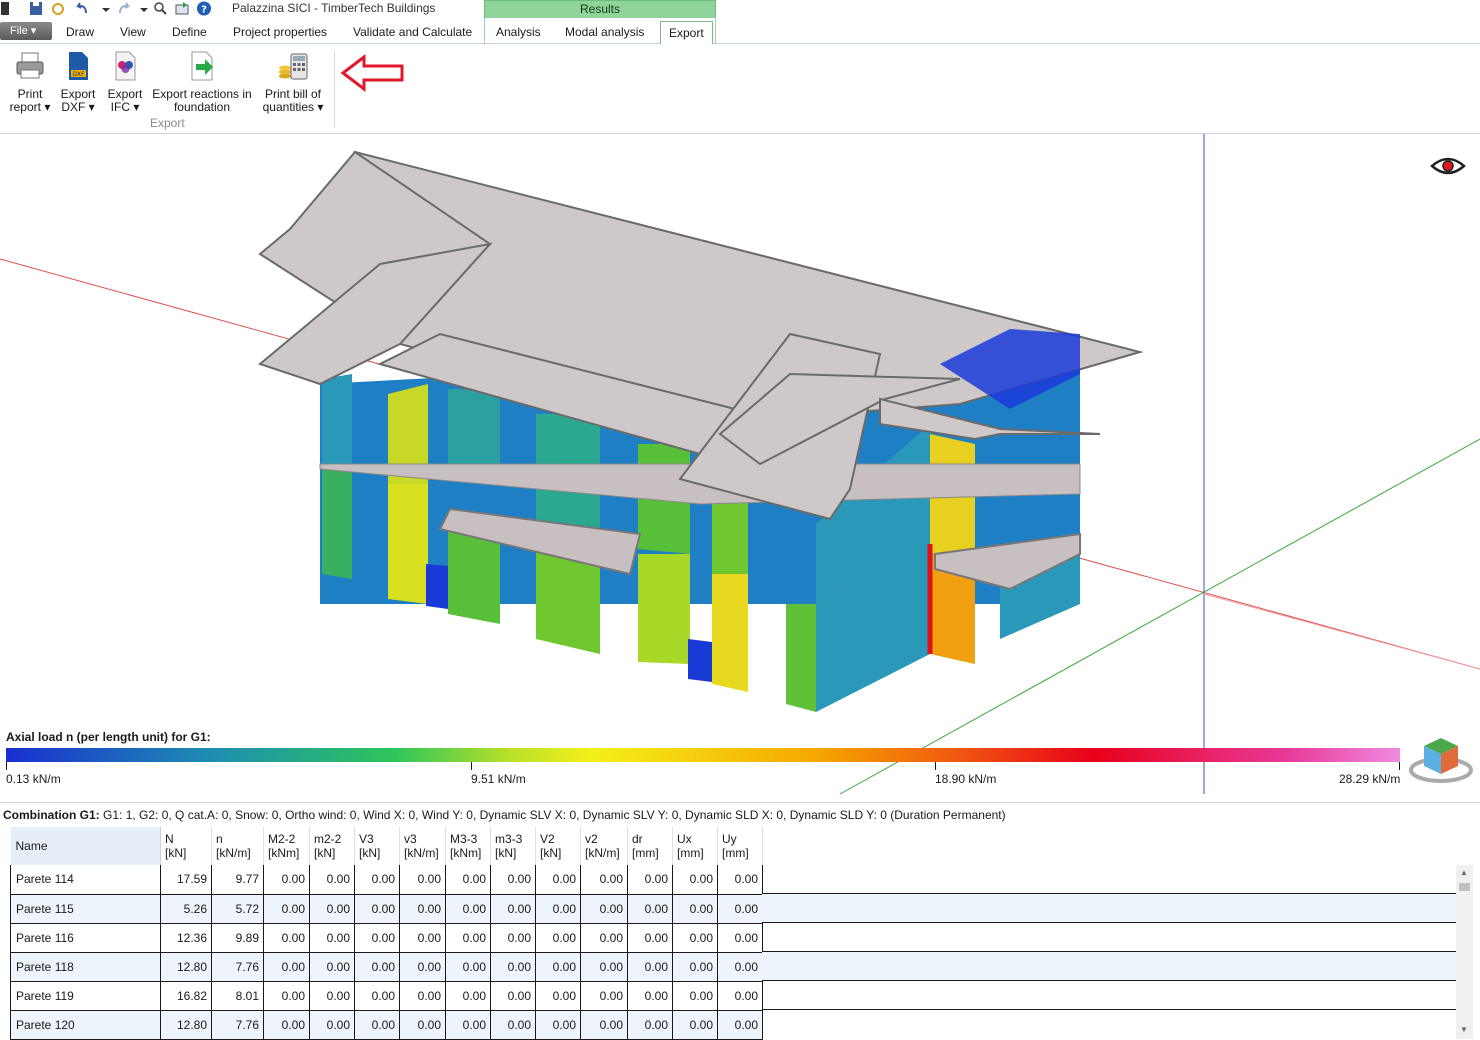 This screenshot has height=1040, width=1480. What do you see at coordinates (1464, 887) in the screenshot?
I see `scrollbar-thumb` at bounding box center [1464, 887].